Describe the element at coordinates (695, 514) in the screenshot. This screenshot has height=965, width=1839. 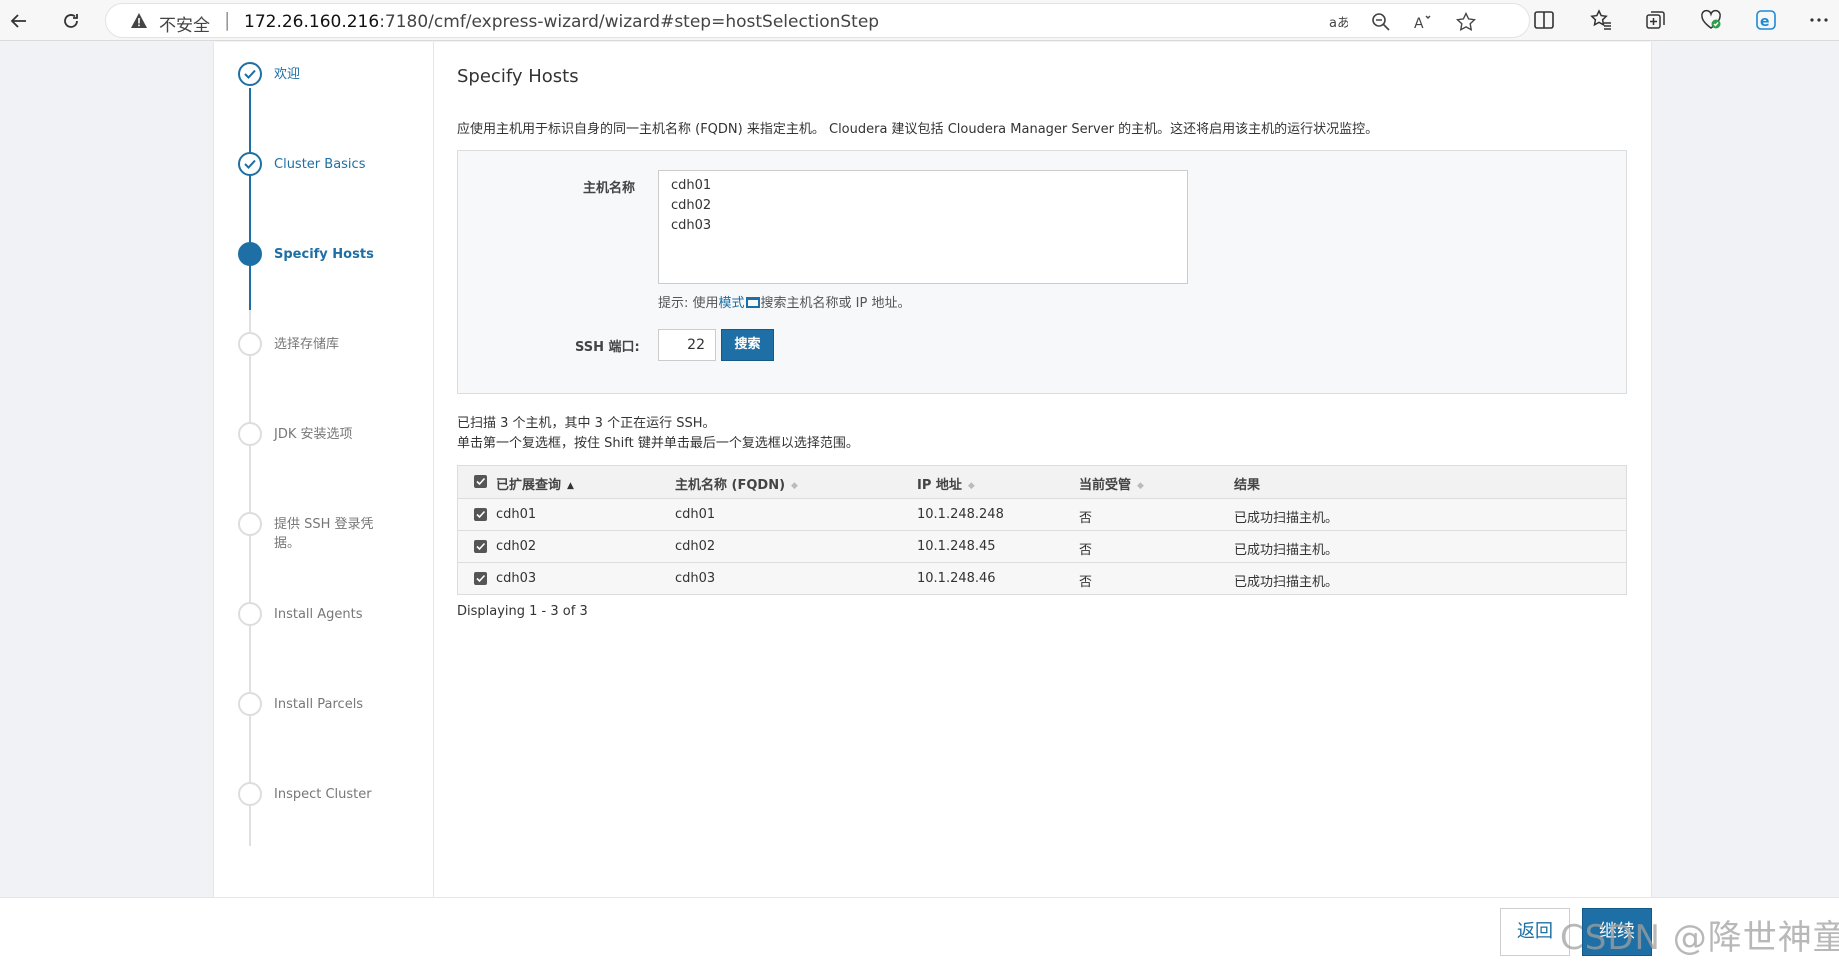
I see `cell-fqdn: cdh01` at that location.